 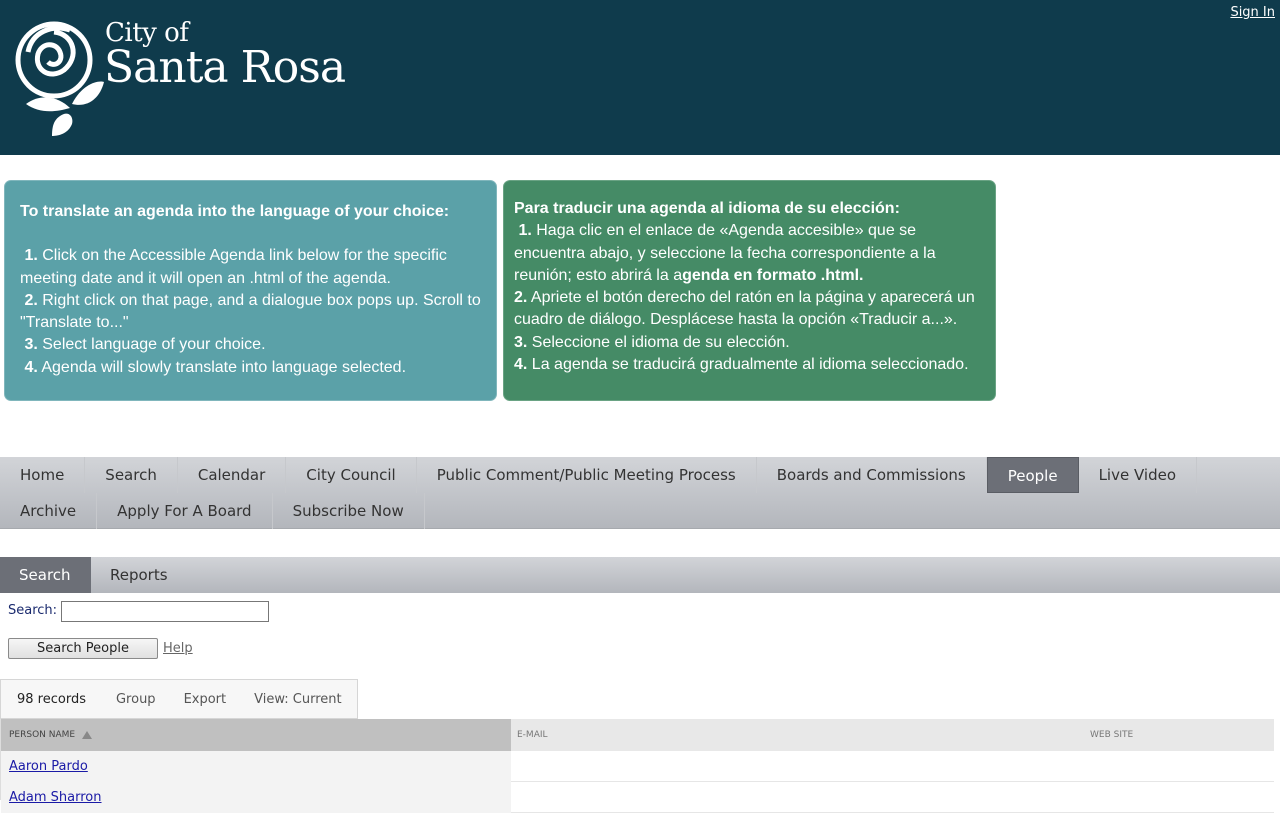 What do you see at coordinates (637, 797) in the screenshot?
I see `table-row: Adam Sharron` at bounding box center [637, 797].